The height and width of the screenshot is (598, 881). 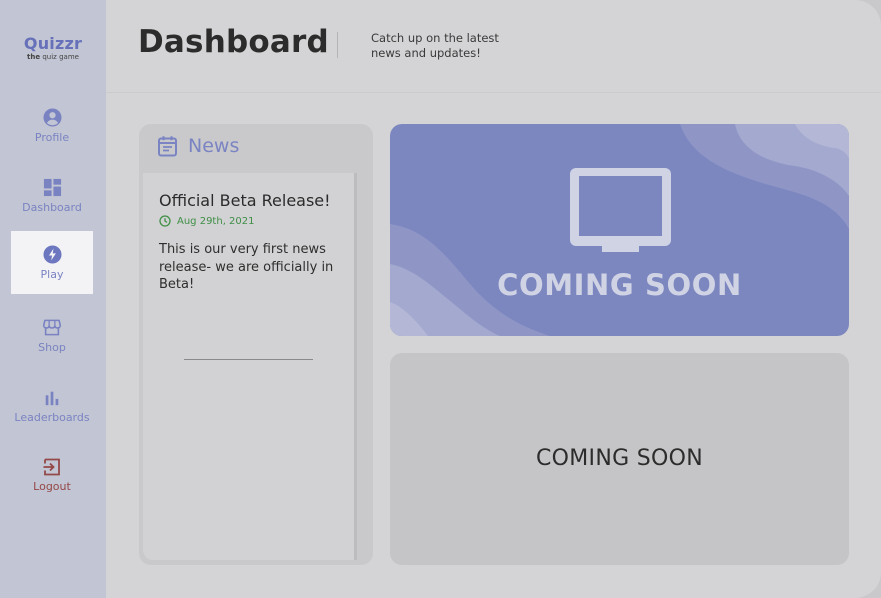 What do you see at coordinates (52, 255) in the screenshot?
I see `lightning-icon` at bounding box center [52, 255].